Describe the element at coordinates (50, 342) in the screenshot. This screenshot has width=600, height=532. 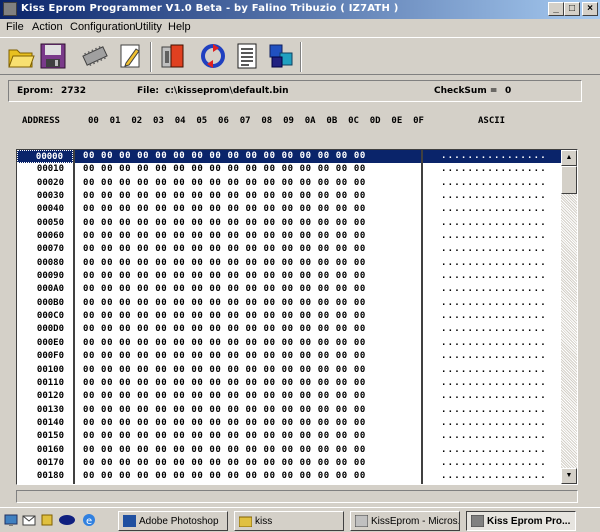
I see `address-cell: 000E0` at that location.